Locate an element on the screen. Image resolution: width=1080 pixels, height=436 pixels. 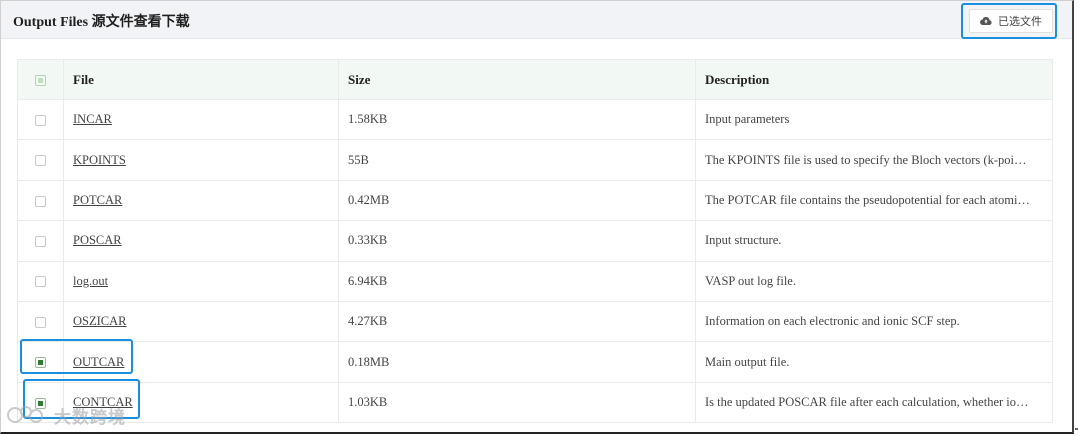
table-row: POSCAR 0.33KB Input structure. is located at coordinates (535, 241).